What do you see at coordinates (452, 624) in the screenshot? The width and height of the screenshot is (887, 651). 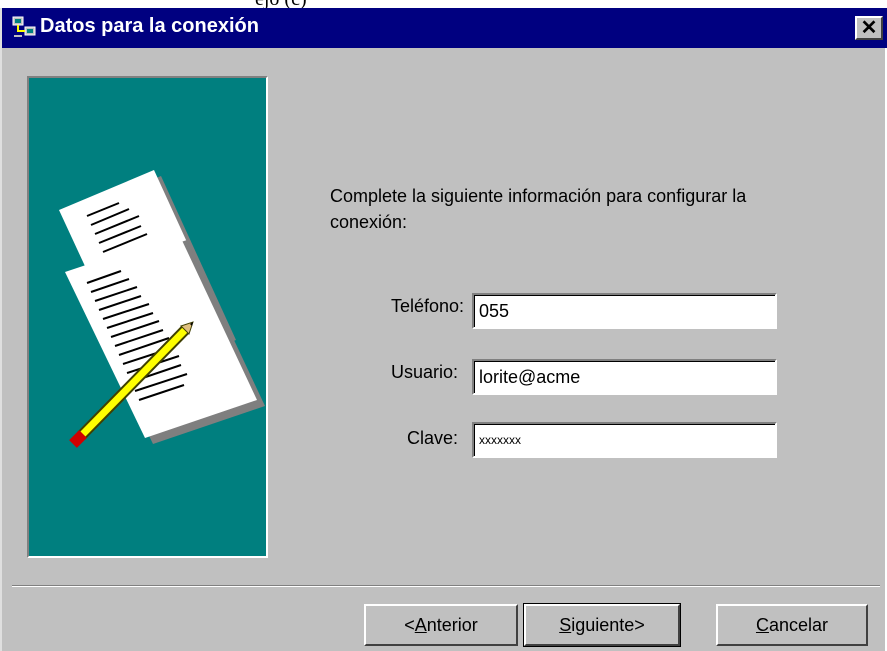 I see `anterior-label: nterior` at bounding box center [452, 624].